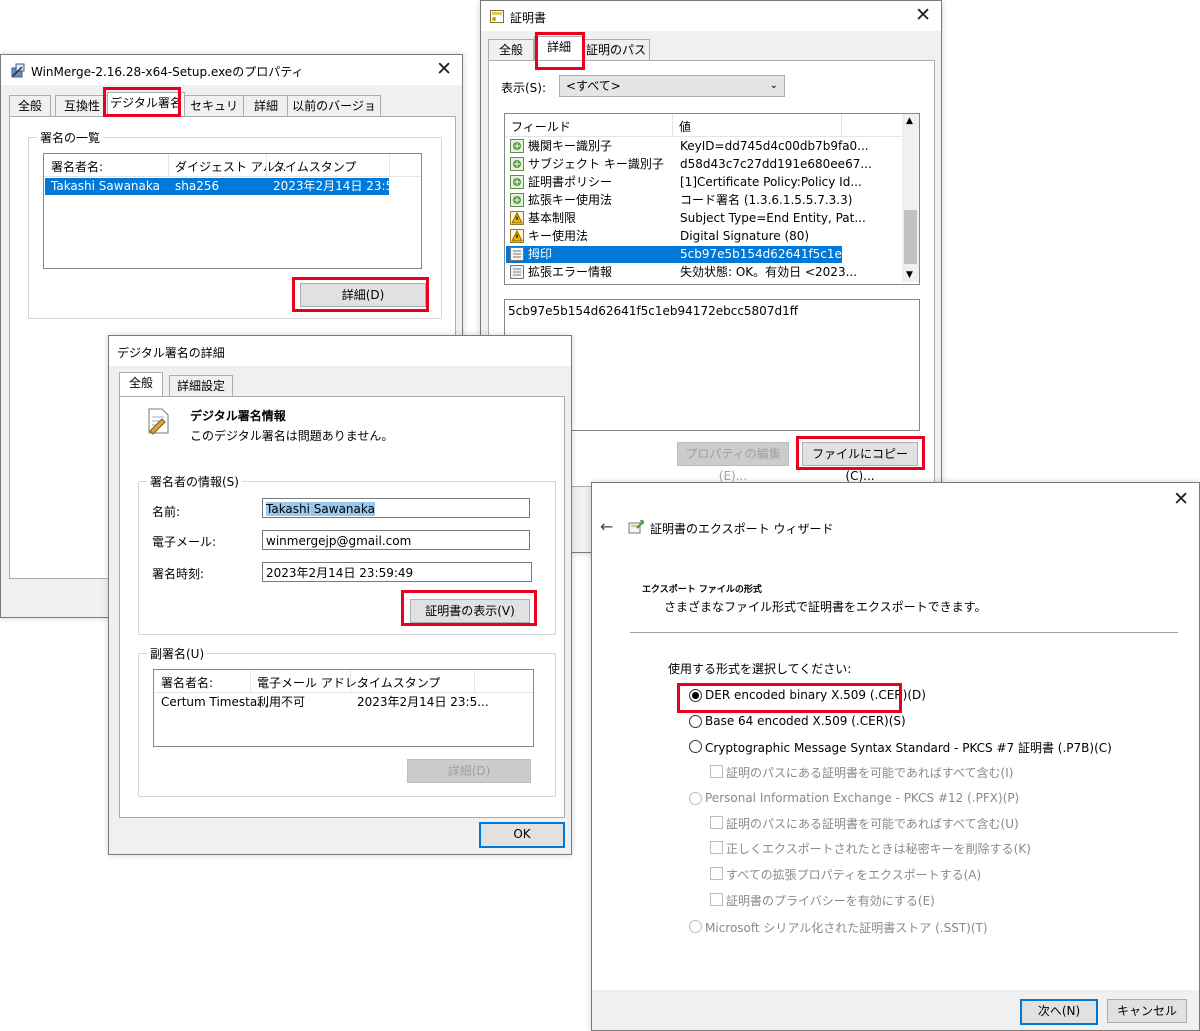 This screenshot has height=1031, width=1200. Describe the element at coordinates (469, 771) in the screenshot. I see `countersignature-details-button: 詳細(D)` at that location.